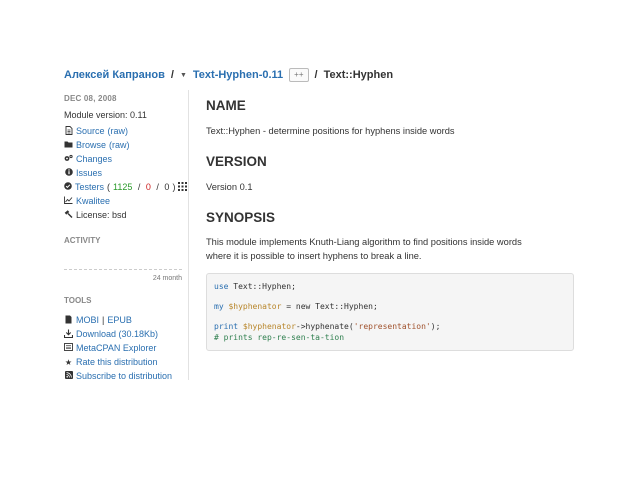 The height and width of the screenshot is (479, 638). I want to click on browse-link: Browse, so click(91, 145).